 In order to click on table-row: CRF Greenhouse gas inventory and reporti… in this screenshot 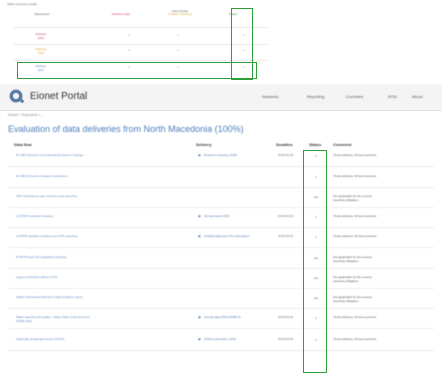, I will do `click(221, 199)`.